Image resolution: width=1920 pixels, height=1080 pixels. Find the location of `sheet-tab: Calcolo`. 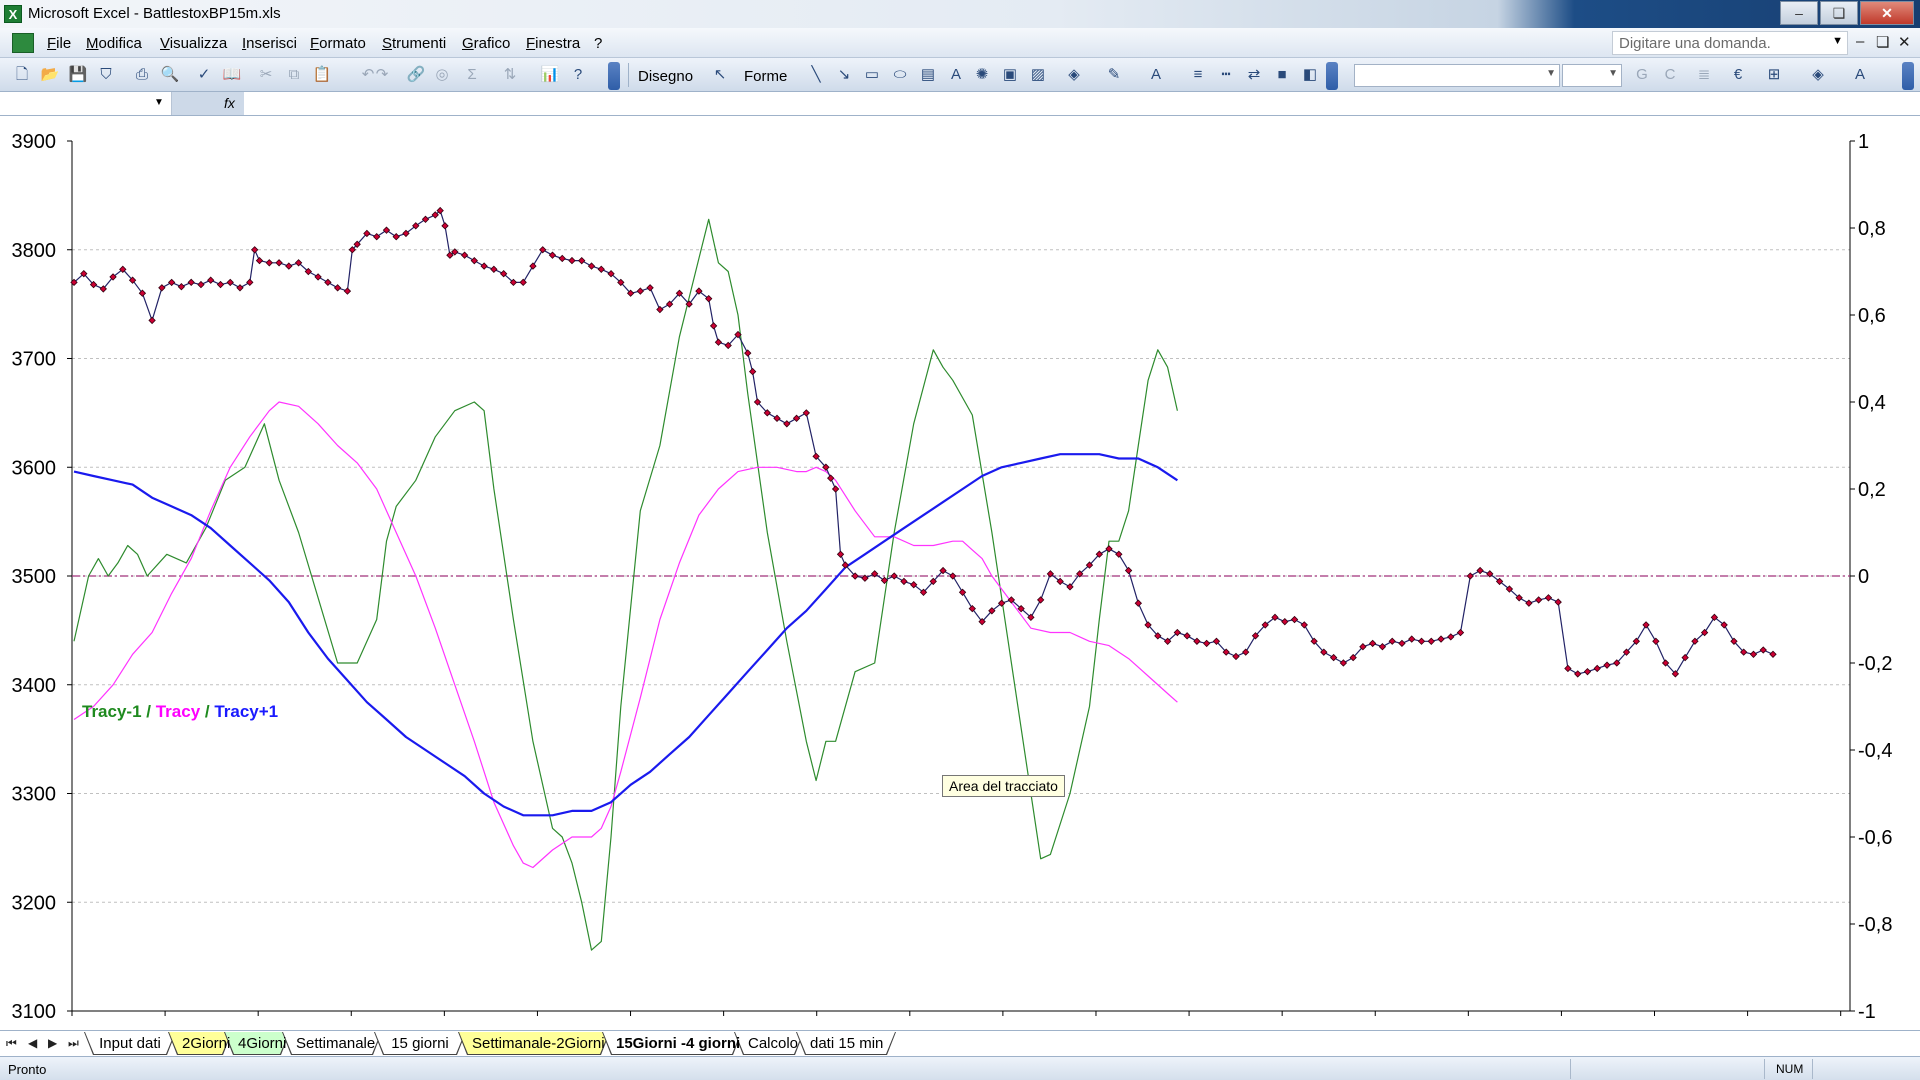

sheet-tab: Calcolo is located at coordinates (769, 1043).